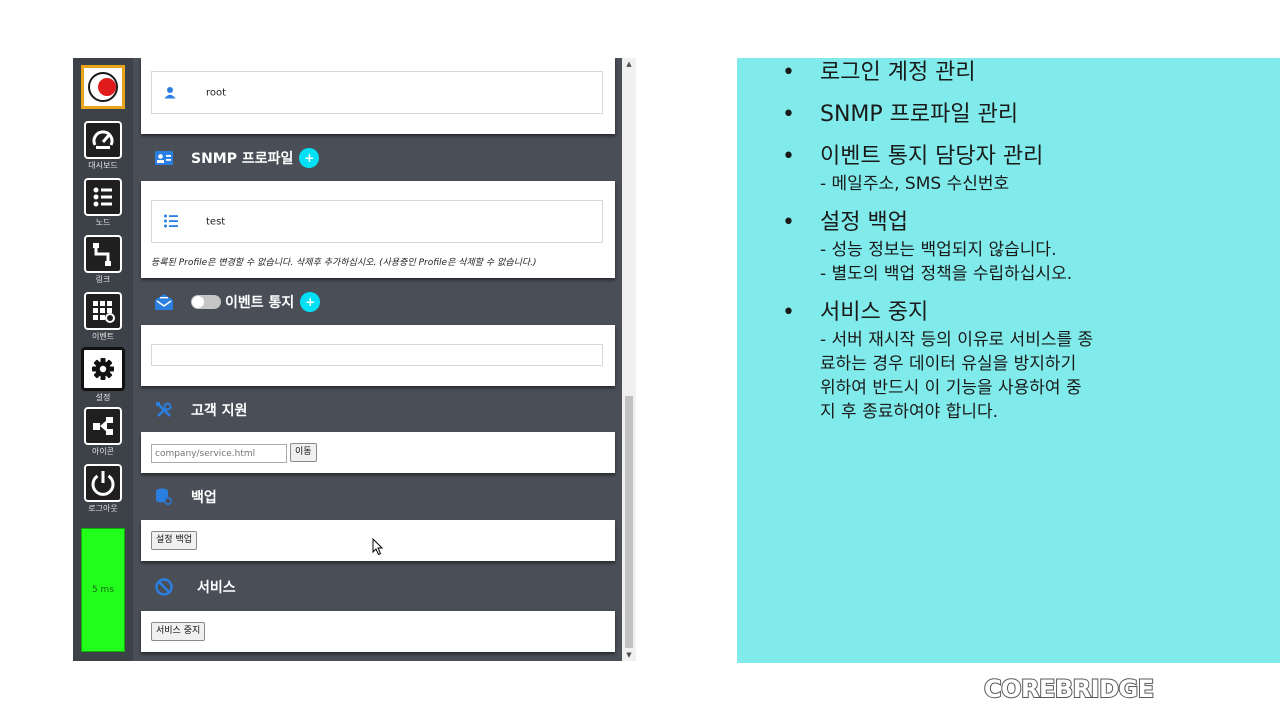 The width and height of the screenshot is (1280, 720). What do you see at coordinates (303, 452) in the screenshot?
I see `go-button: 이동` at bounding box center [303, 452].